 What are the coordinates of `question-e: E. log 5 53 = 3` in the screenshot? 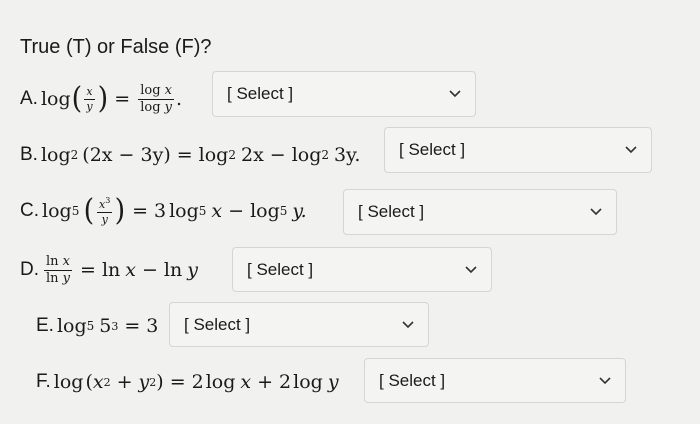 It's located at (97, 326).